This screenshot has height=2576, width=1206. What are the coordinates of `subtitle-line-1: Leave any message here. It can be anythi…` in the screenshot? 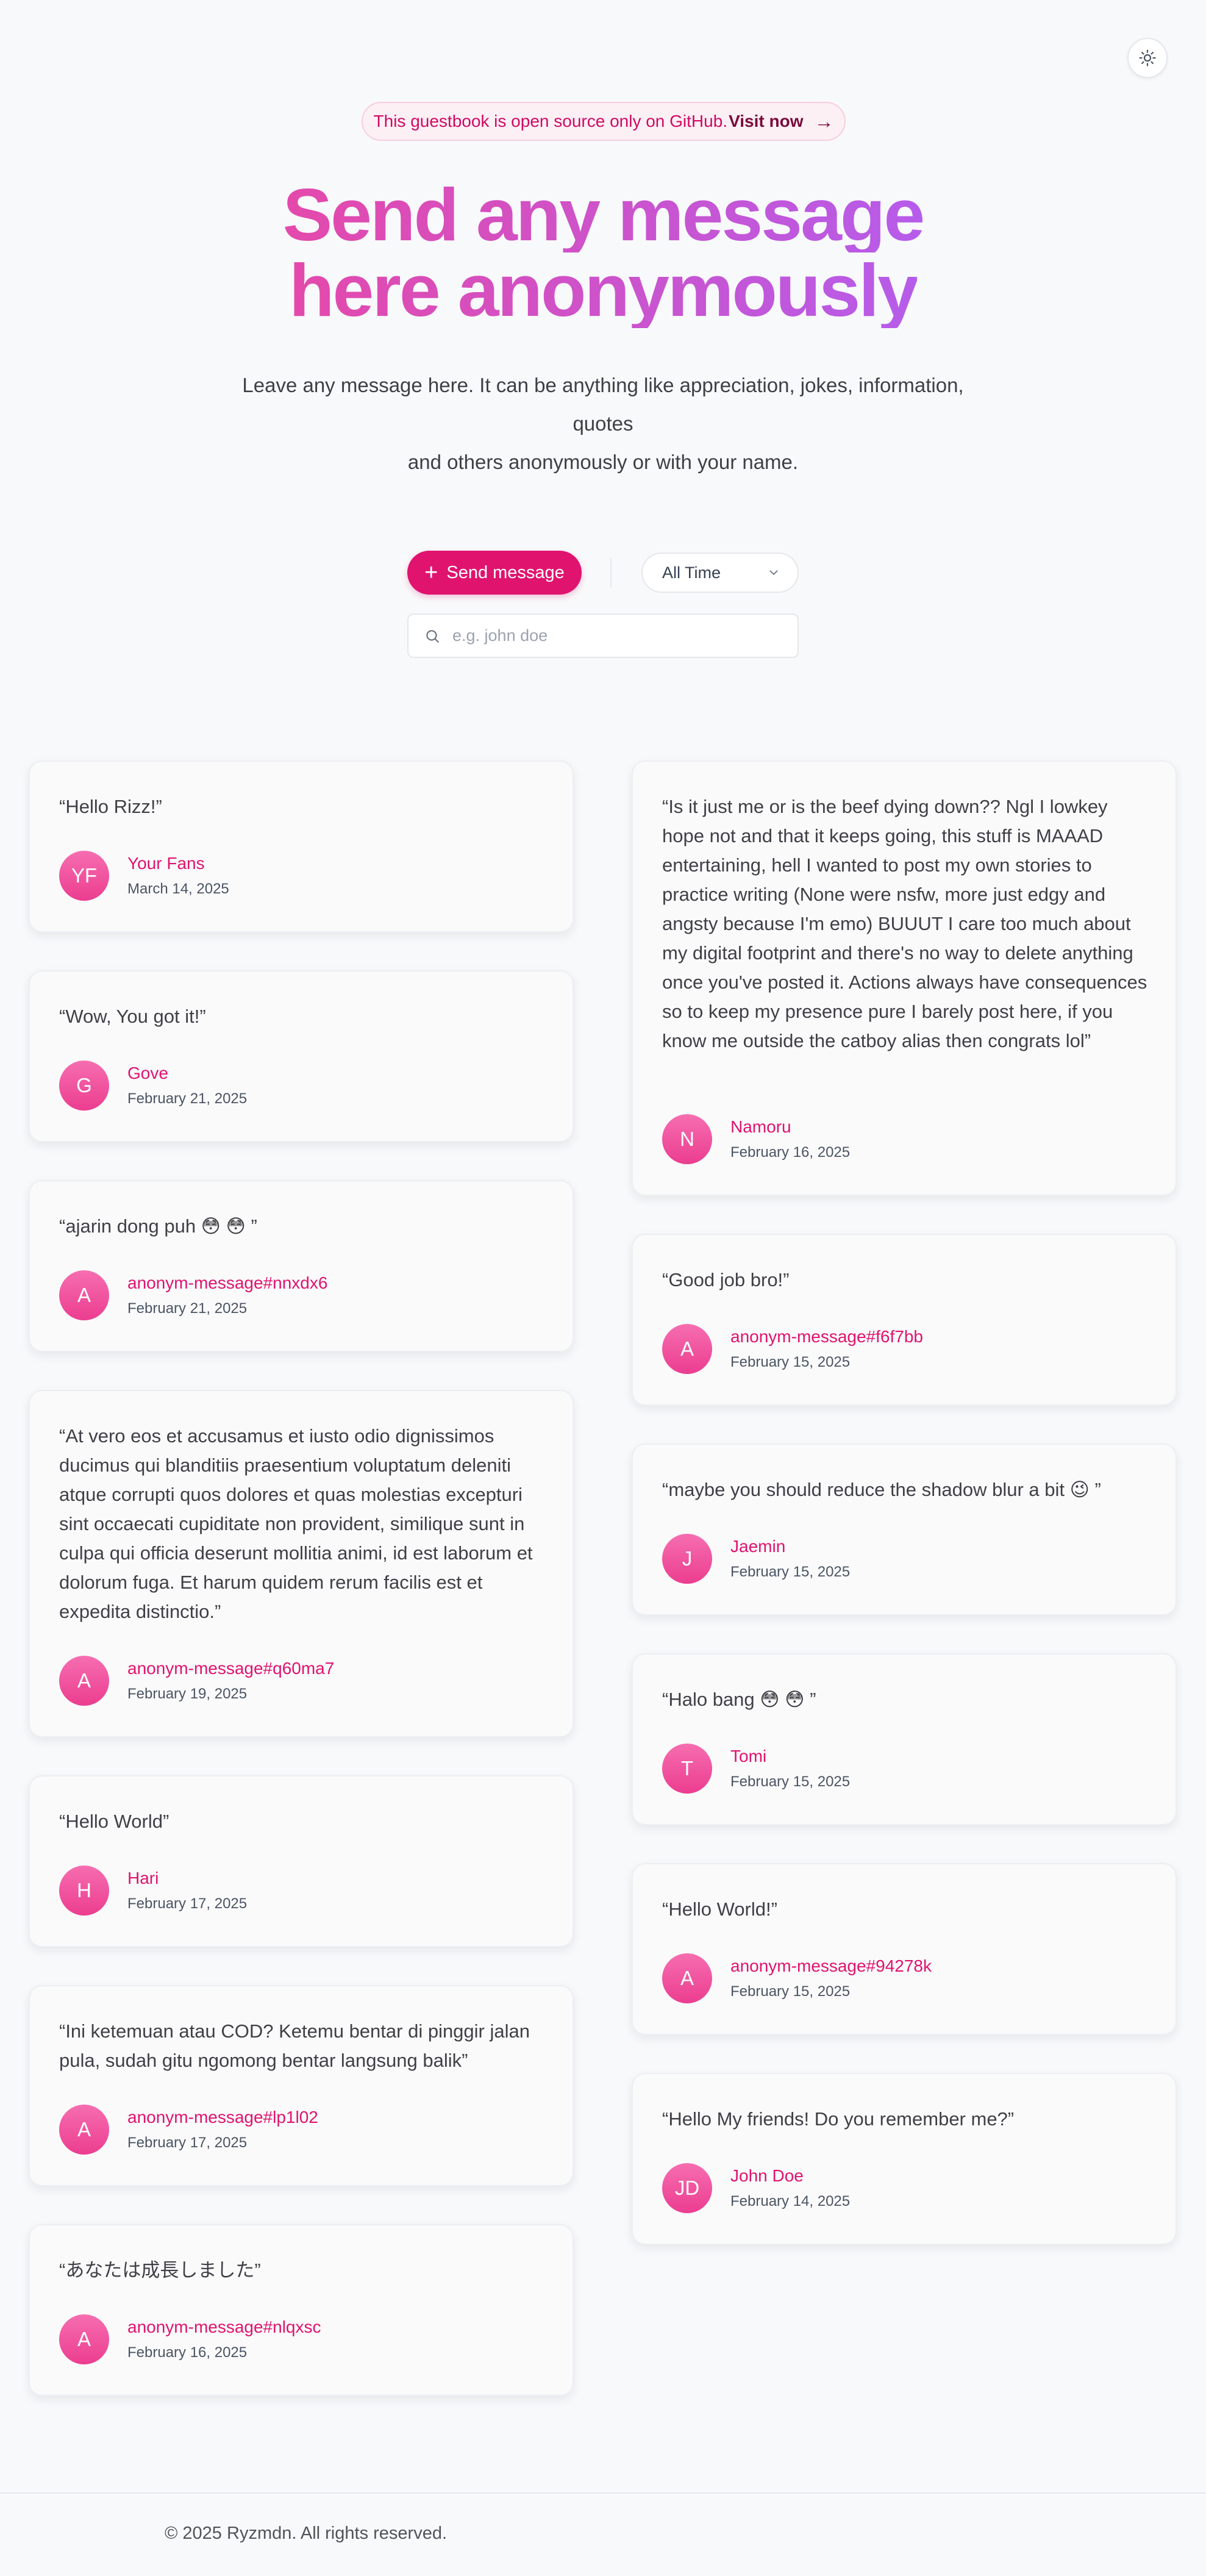 It's located at (603, 404).